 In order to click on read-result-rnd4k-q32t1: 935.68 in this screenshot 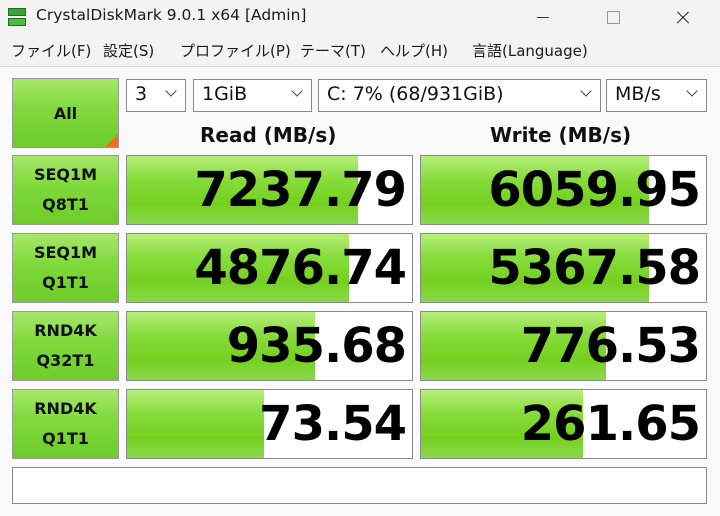, I will do `click(269, 346)`.